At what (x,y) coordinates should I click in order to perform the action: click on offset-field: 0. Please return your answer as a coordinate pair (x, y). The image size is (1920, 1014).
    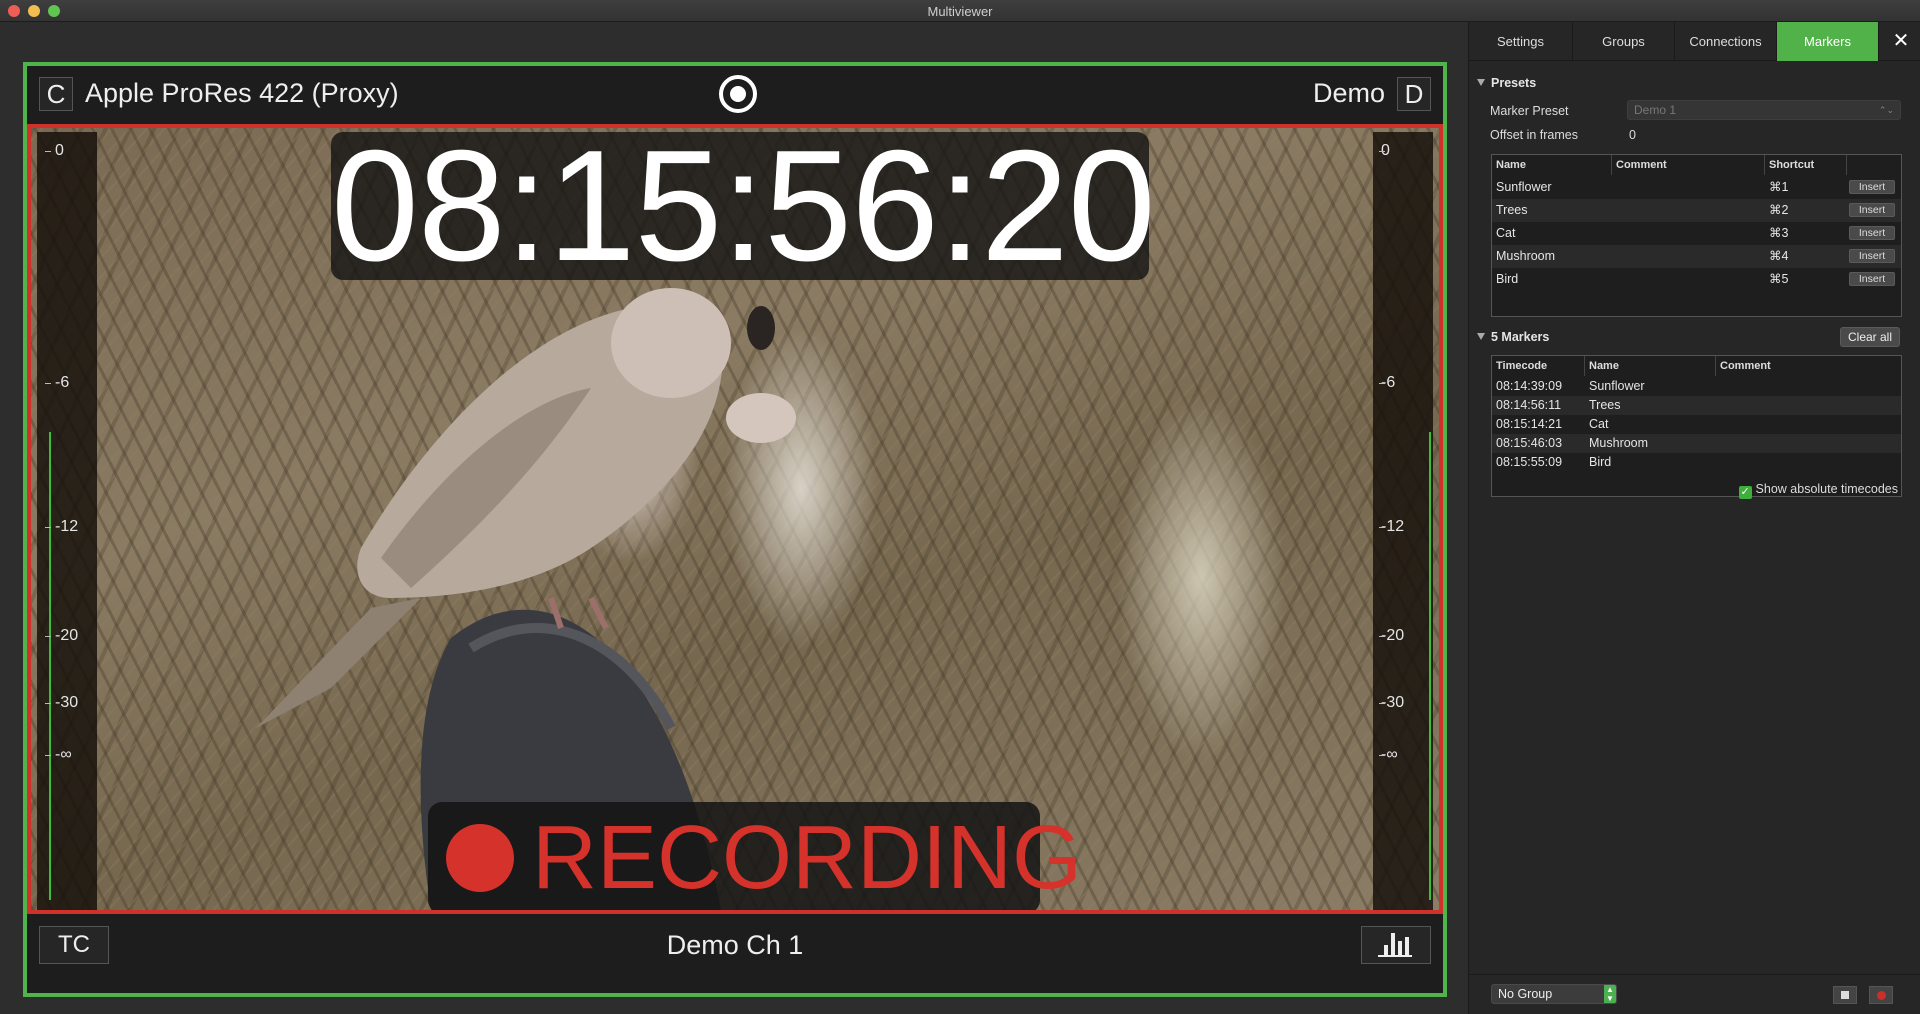
    Looking at the image, I should click on (1632, 135).